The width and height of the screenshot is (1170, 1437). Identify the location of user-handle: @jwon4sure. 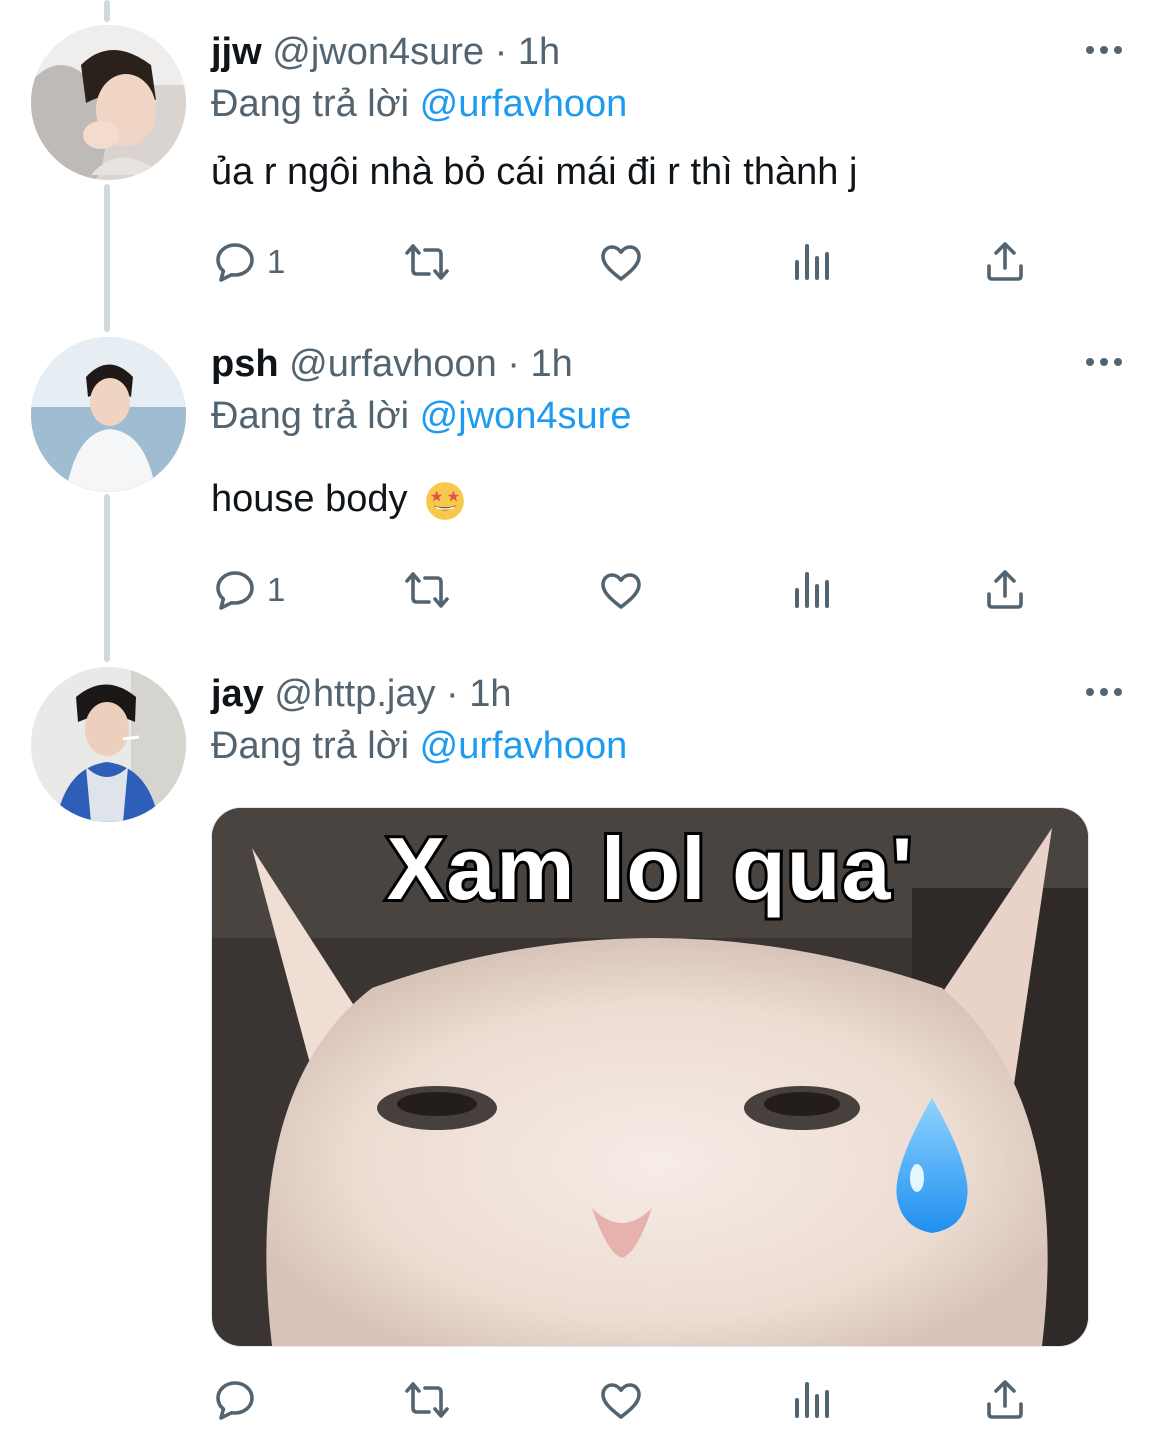
(378, 52).